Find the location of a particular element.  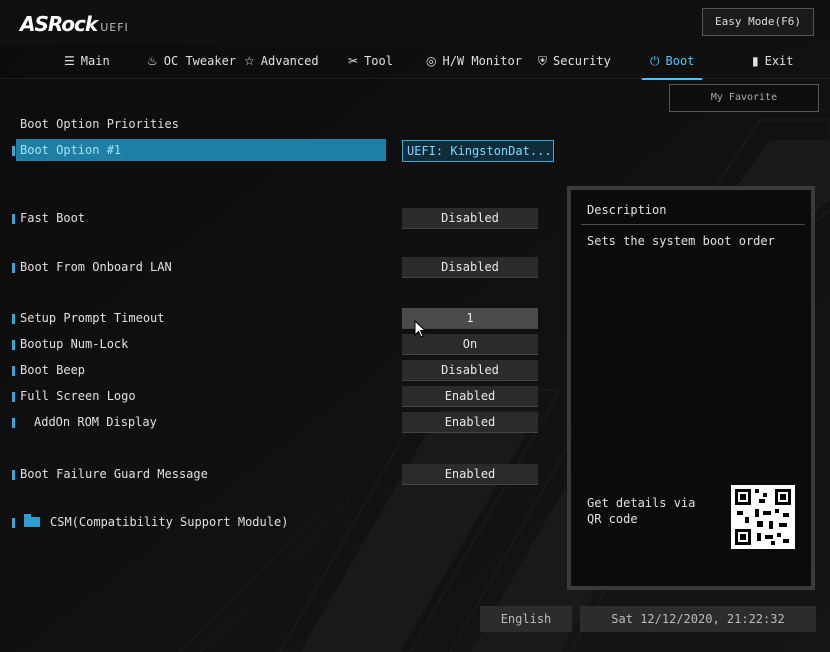

tab-label: Boot is located at coordinates (680, 61).